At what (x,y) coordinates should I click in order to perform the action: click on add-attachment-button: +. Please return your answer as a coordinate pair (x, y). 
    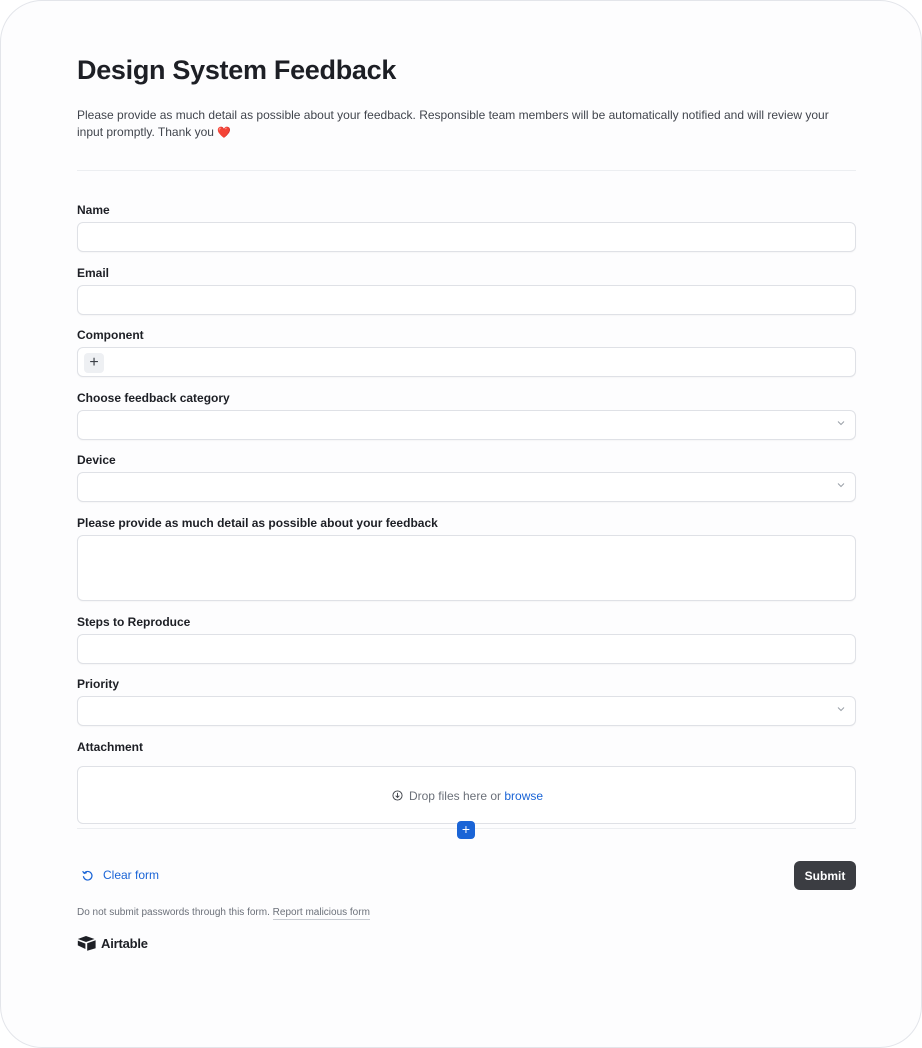
    Looking at the image, I should click on (466, 830).